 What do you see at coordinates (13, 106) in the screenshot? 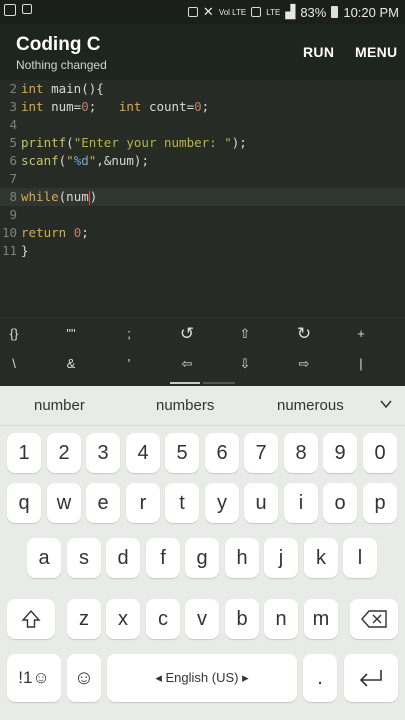
I see `line-number: 3` at bounding box center [13, 106].